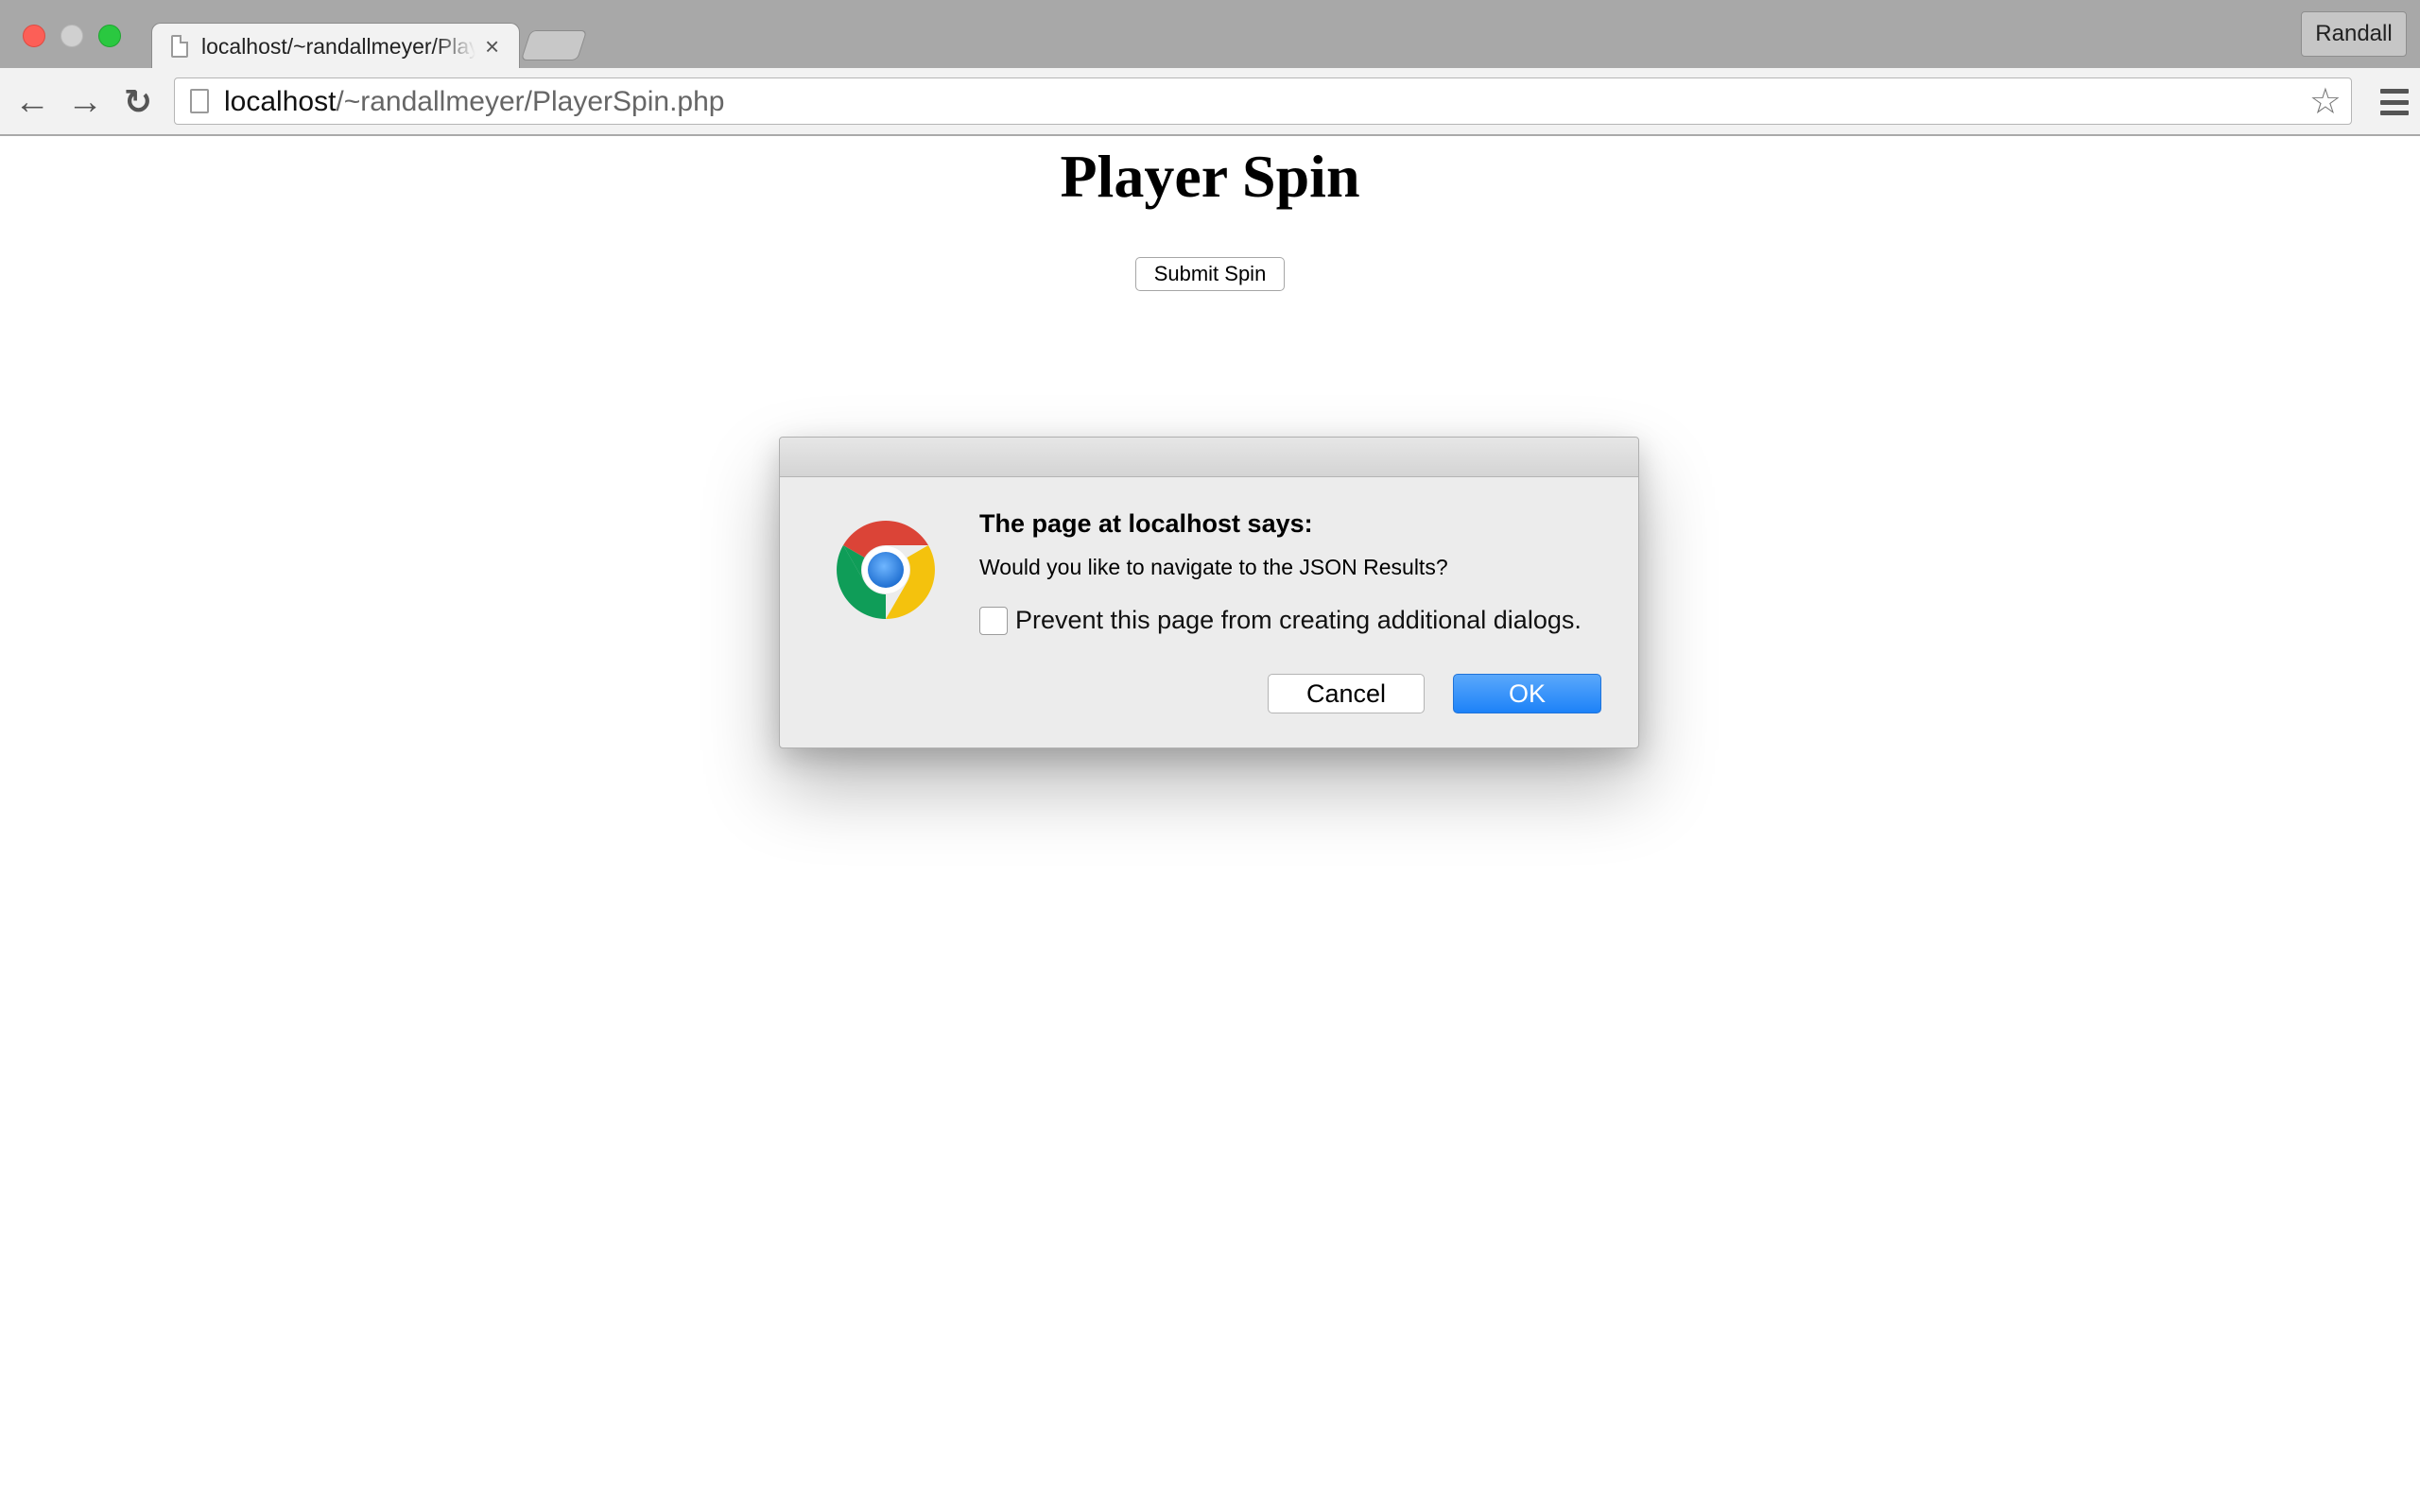 The image size is (2420, 1512). I want to click on window-close-button, so click(34, 36).